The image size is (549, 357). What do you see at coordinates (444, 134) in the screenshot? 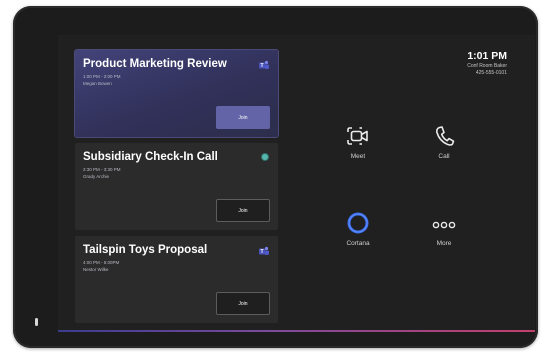
I see `phone-icon` at bounding box center [444, 134].